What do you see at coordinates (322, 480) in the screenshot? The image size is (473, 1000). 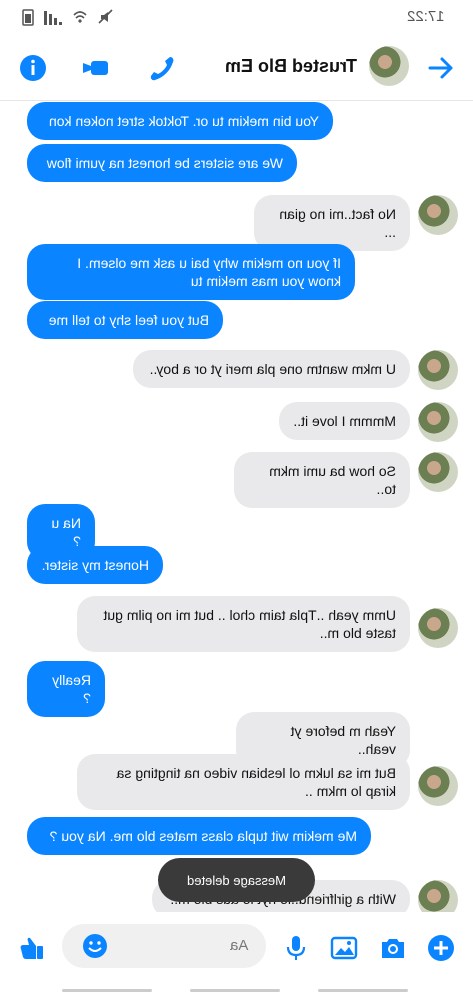 I see `message-incoming: So how ba umi mkm to..` at bounding box center [322, 480].